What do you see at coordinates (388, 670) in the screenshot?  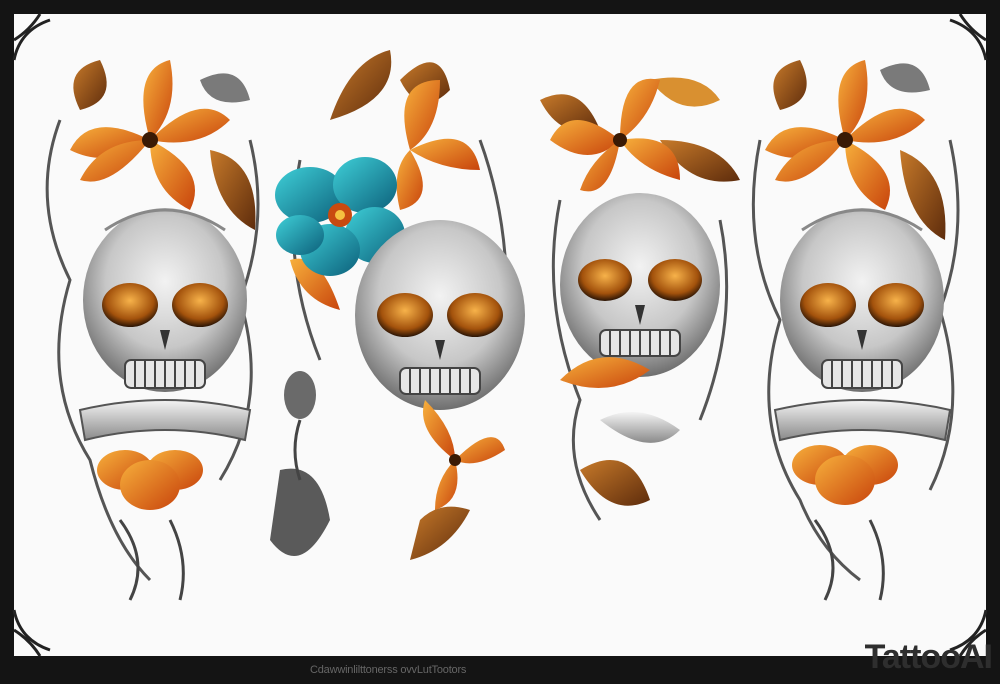 I see `caption-text: Cdawwinlilttonerss ovvLutTootors` at bounding box center [388, 670].